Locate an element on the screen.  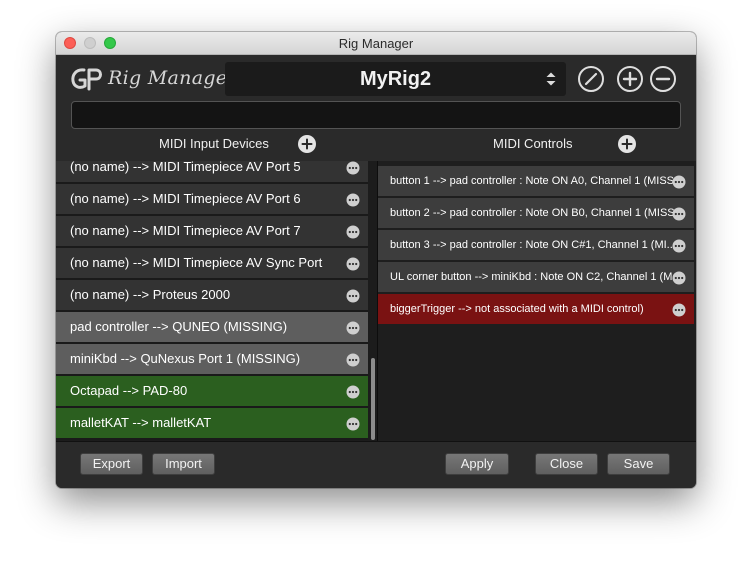
input-device-label: (no name) --> Proteus 2000 is located at coordinates (150, 294).